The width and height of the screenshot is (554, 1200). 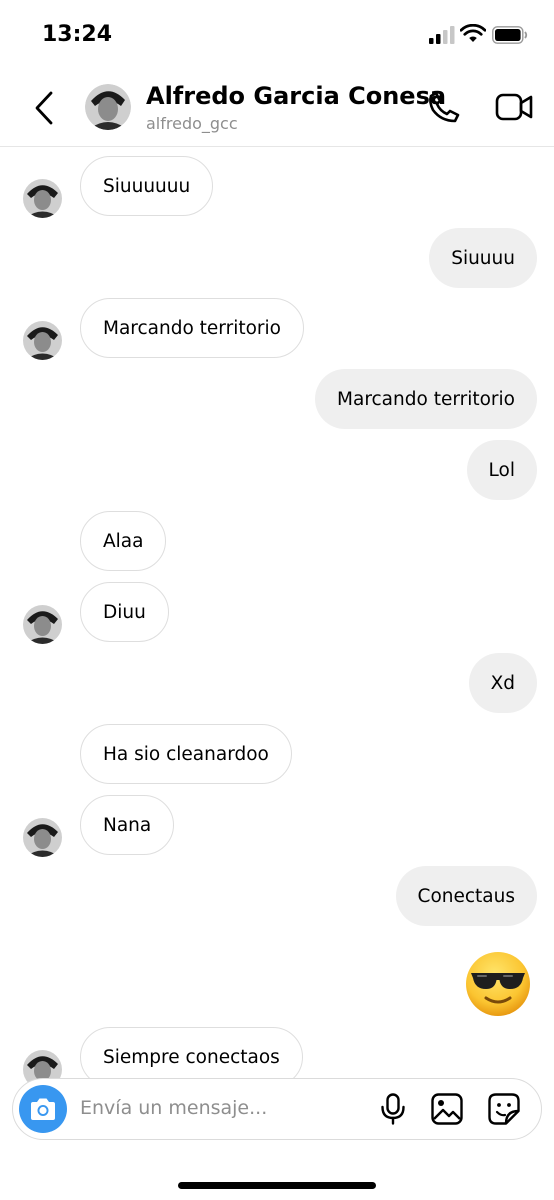 I want to click on sticker-icon, so click(x=504, y=1109).